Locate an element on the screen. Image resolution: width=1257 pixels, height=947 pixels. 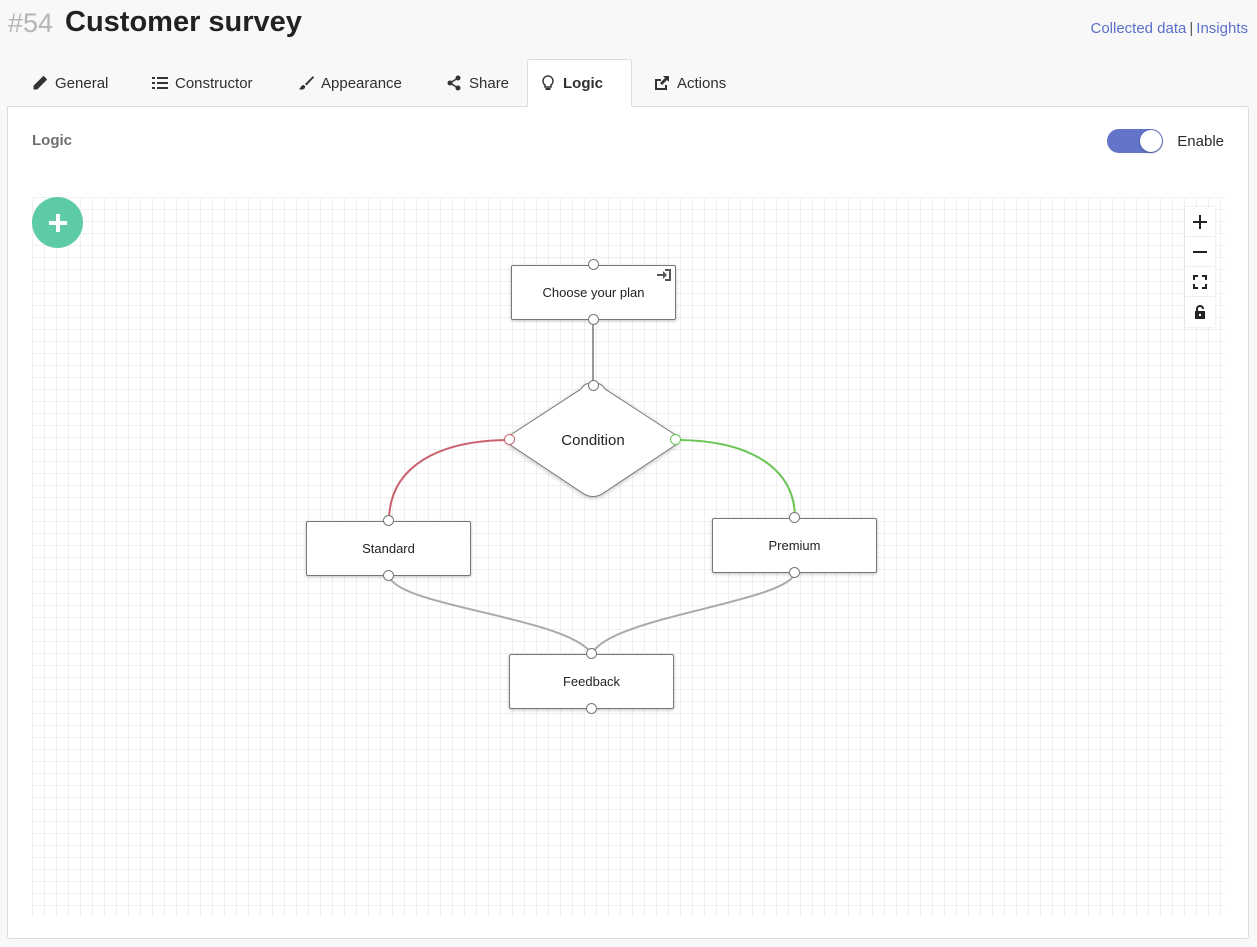
zoom-out-button is located at coordinates (1200, 252).